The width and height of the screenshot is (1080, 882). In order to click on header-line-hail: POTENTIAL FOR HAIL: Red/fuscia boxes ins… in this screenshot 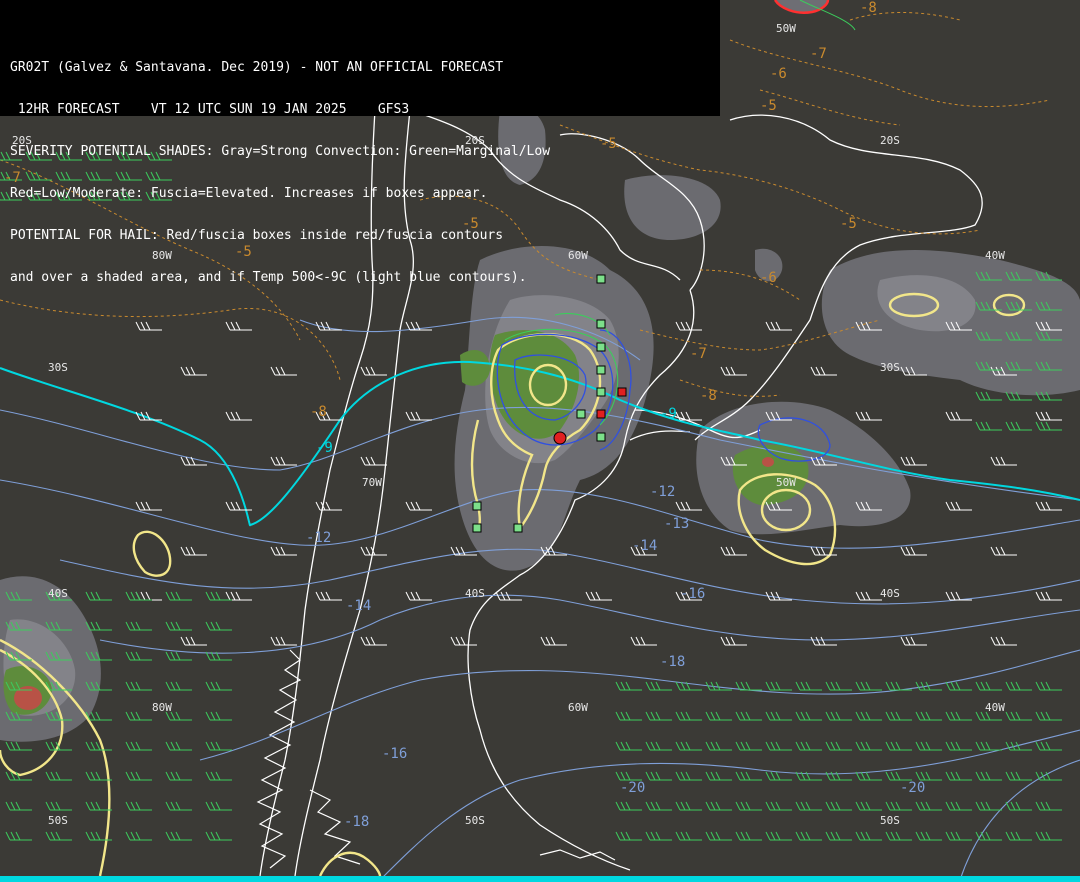, I will do `click(257, 235)`.